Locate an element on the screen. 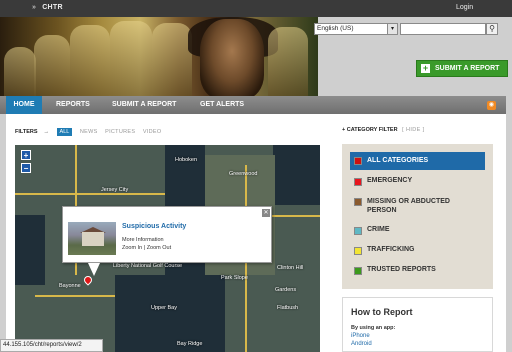  submit-report-button: + SUBMIT A REPORT is located at coordinates (462, 68).